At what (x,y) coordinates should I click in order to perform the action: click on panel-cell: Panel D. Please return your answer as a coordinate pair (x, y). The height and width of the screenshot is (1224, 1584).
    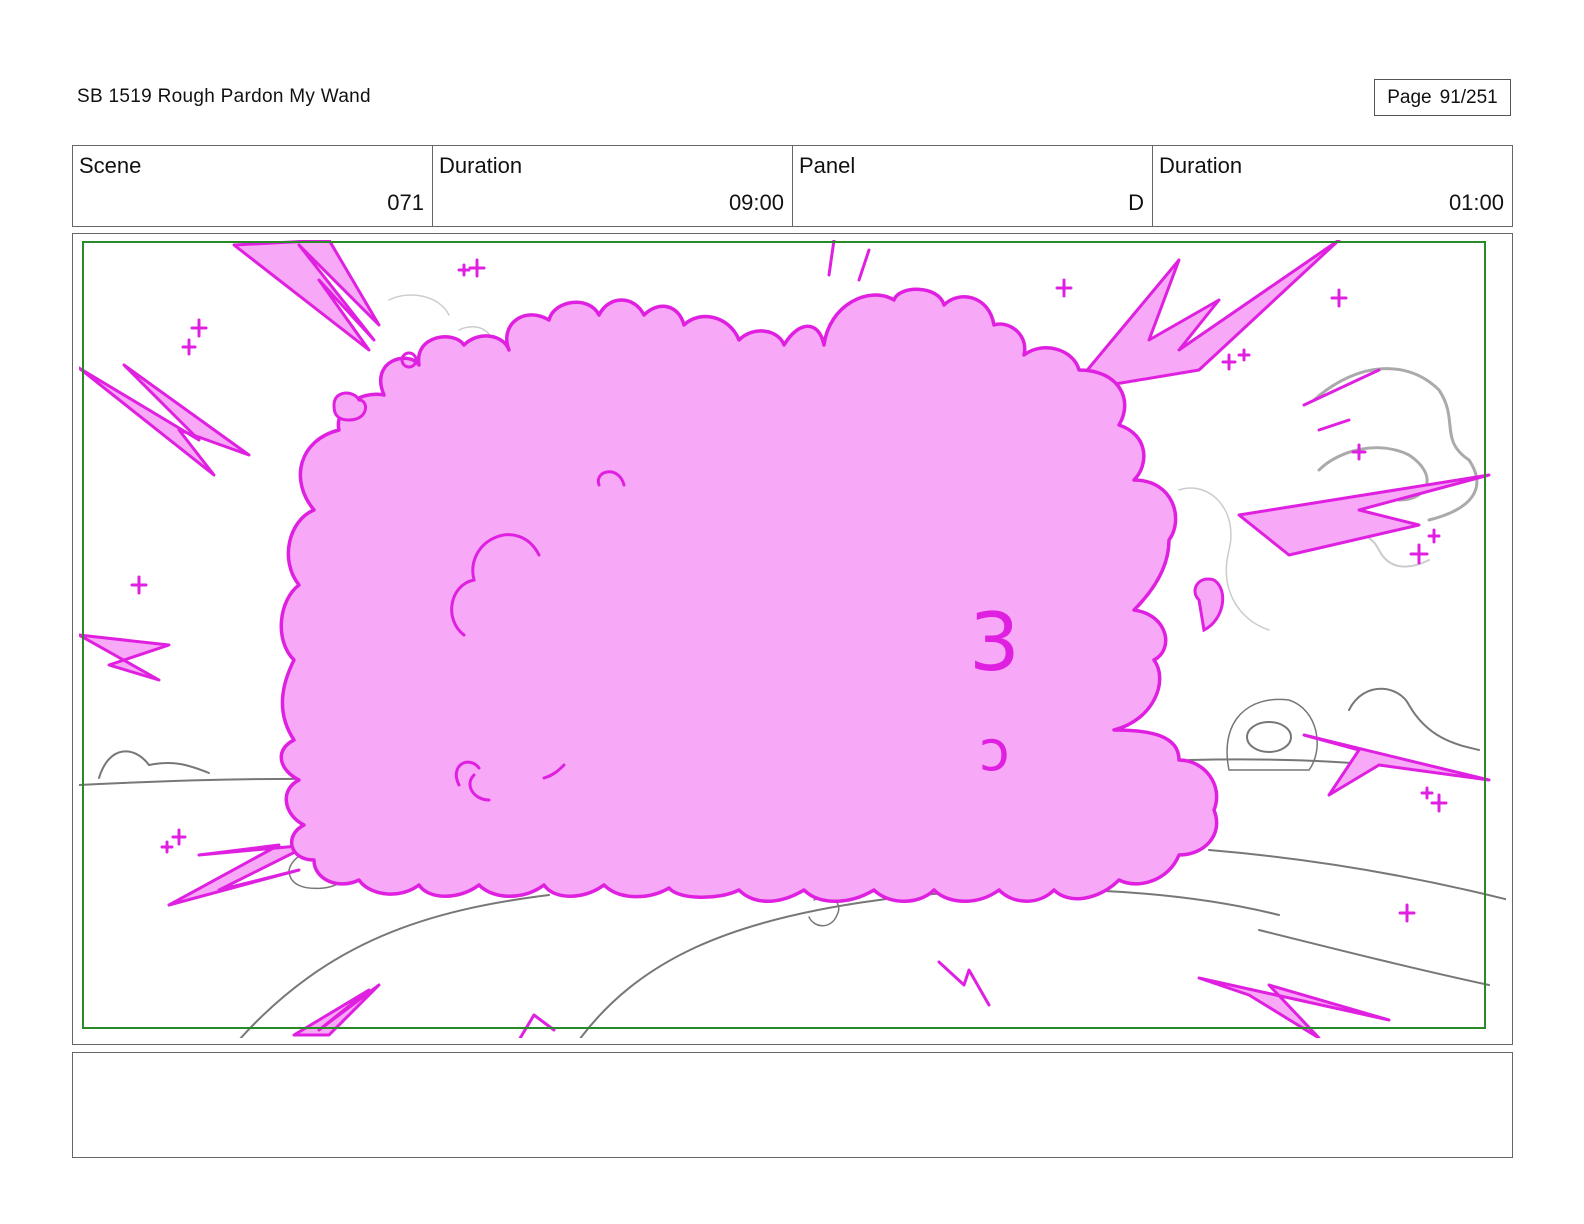
    Looking at the image, I should click on (973, 186).